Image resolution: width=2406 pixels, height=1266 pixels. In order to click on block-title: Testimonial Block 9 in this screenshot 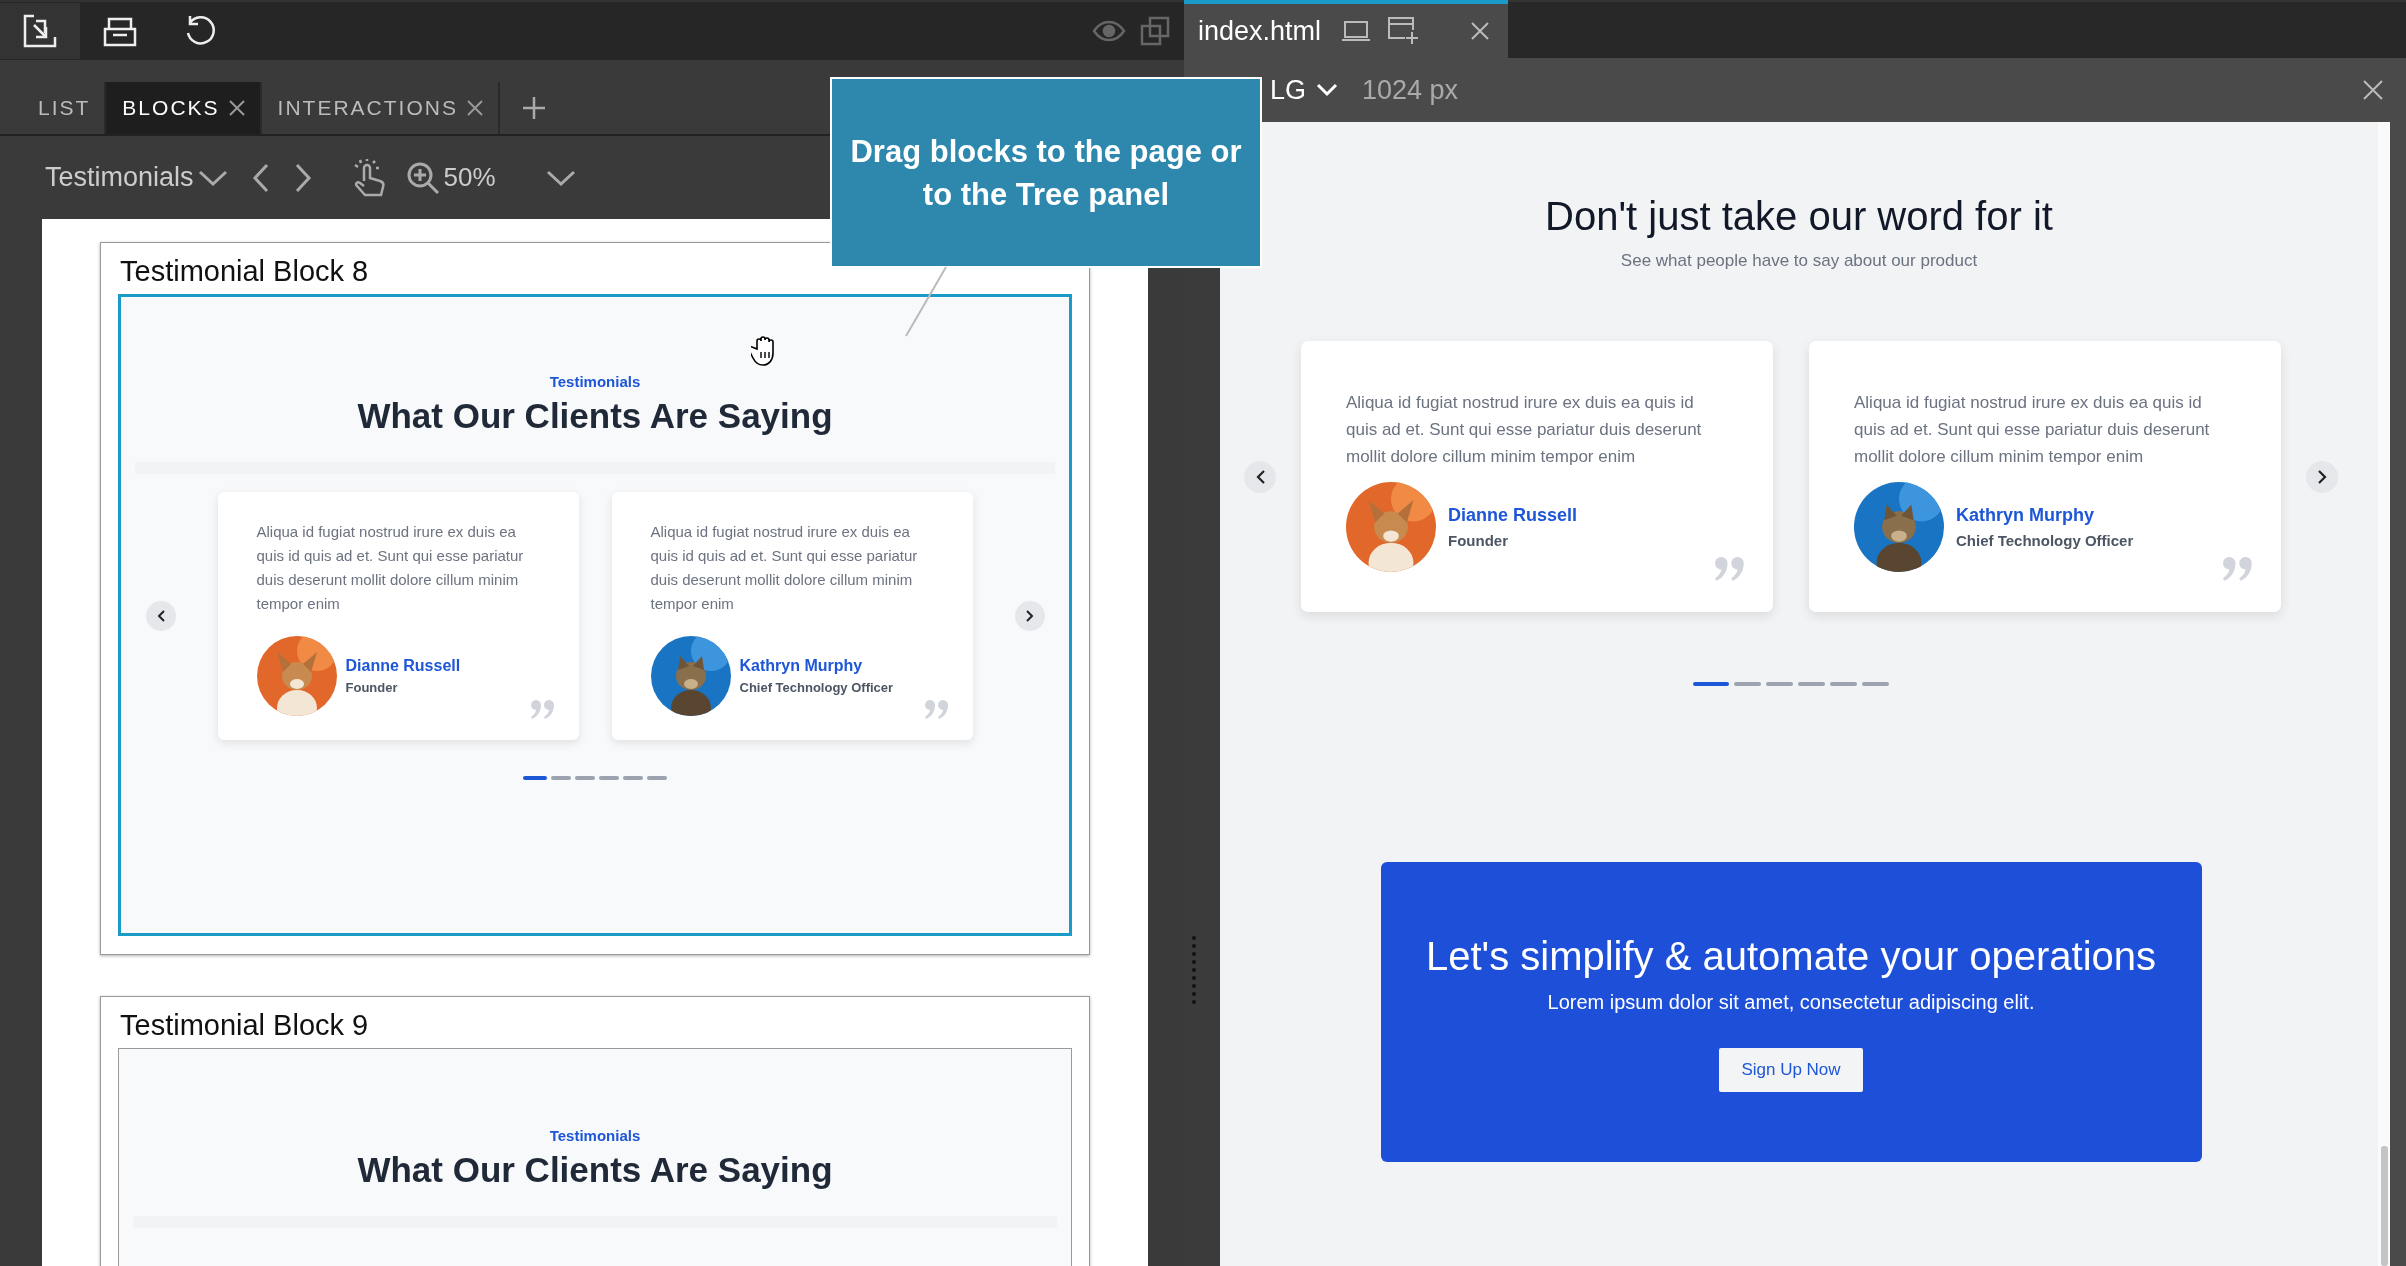, I will do `click(245, 1025)`.